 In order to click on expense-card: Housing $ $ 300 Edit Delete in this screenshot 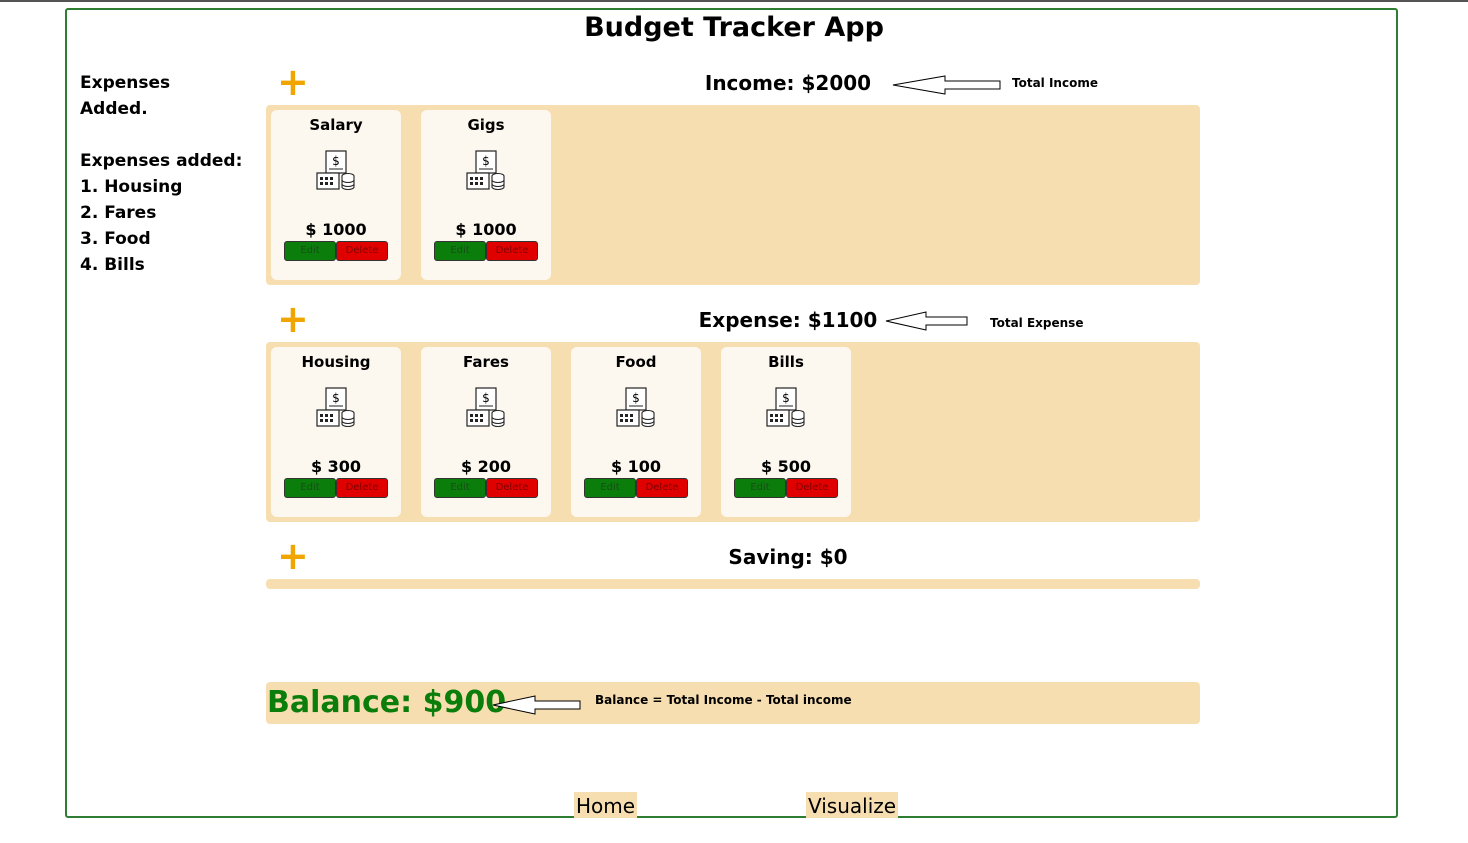, I will do `click(336, 432)`.